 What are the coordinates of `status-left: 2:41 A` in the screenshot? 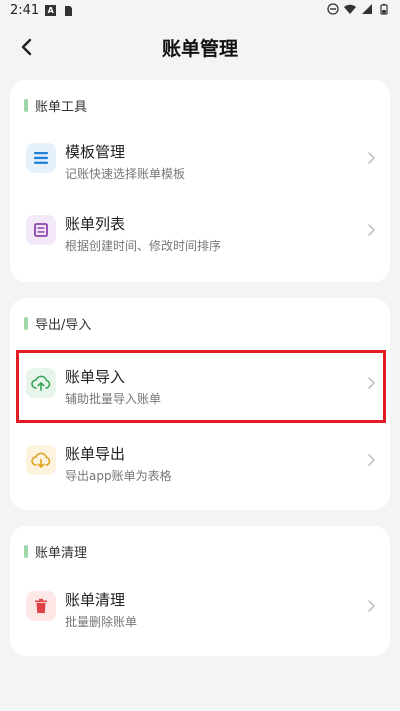 It's located at (42, 10).